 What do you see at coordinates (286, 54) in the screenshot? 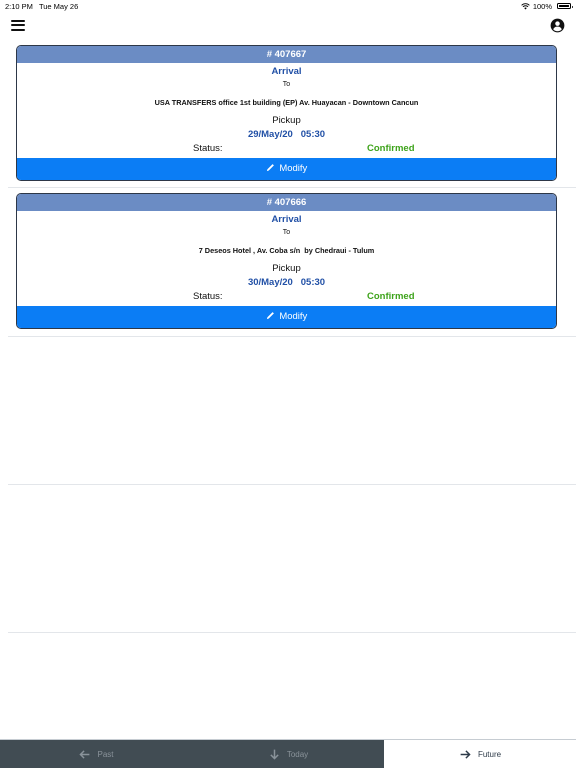
I see `booking-number: # 407667` at bounding box center [286, 54].